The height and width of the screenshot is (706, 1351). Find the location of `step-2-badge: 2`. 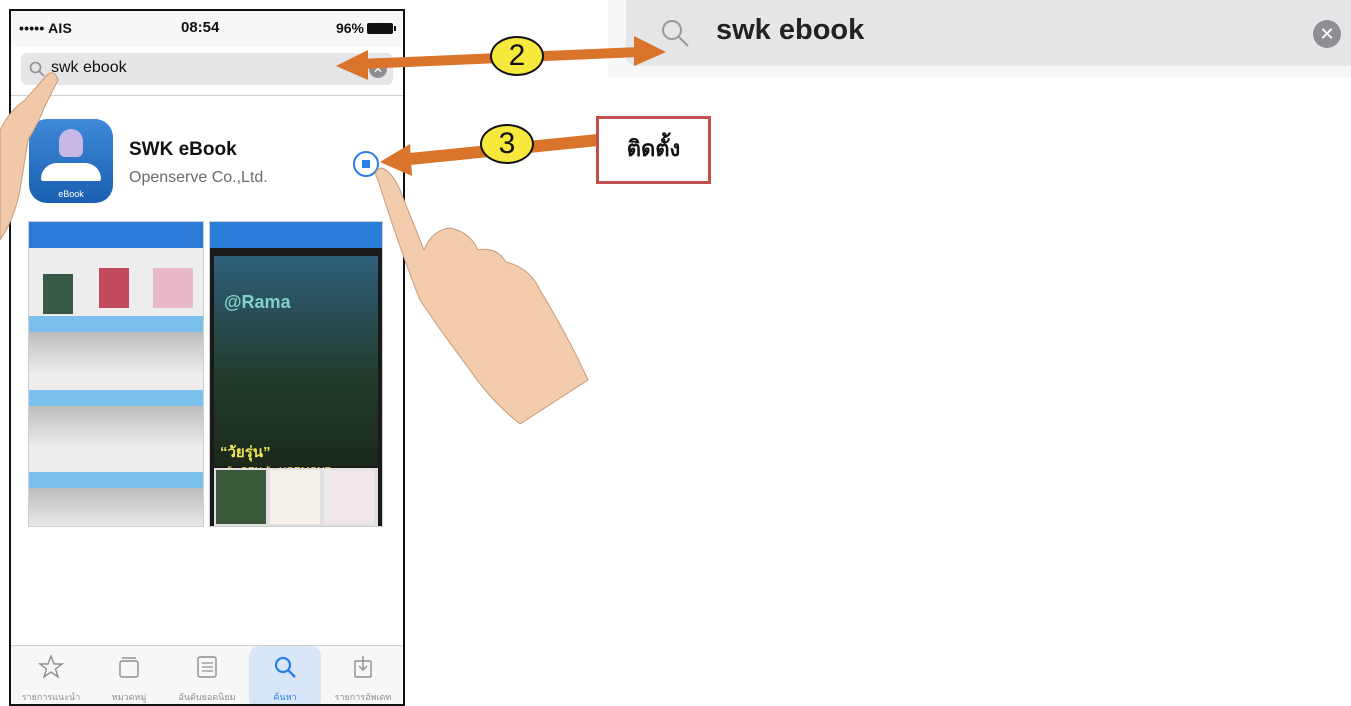

step-2-badge: 2 is located at coordinates (517, 56).